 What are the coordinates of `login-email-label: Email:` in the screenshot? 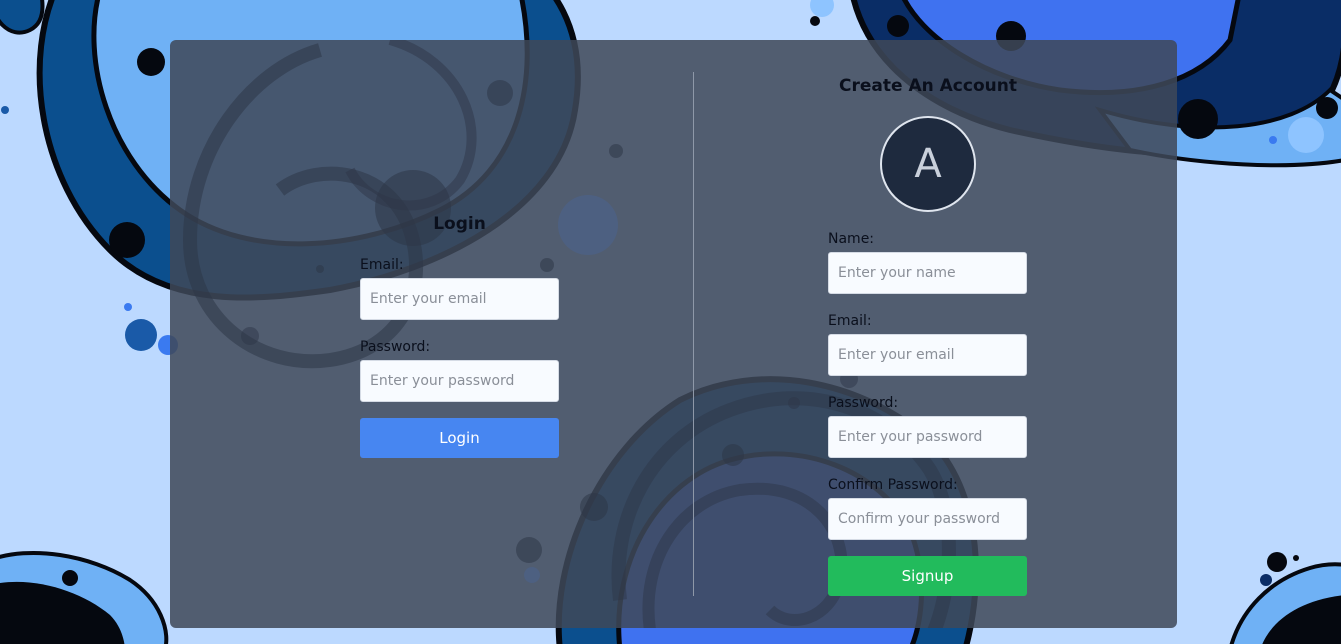 It's located at (382, 265).